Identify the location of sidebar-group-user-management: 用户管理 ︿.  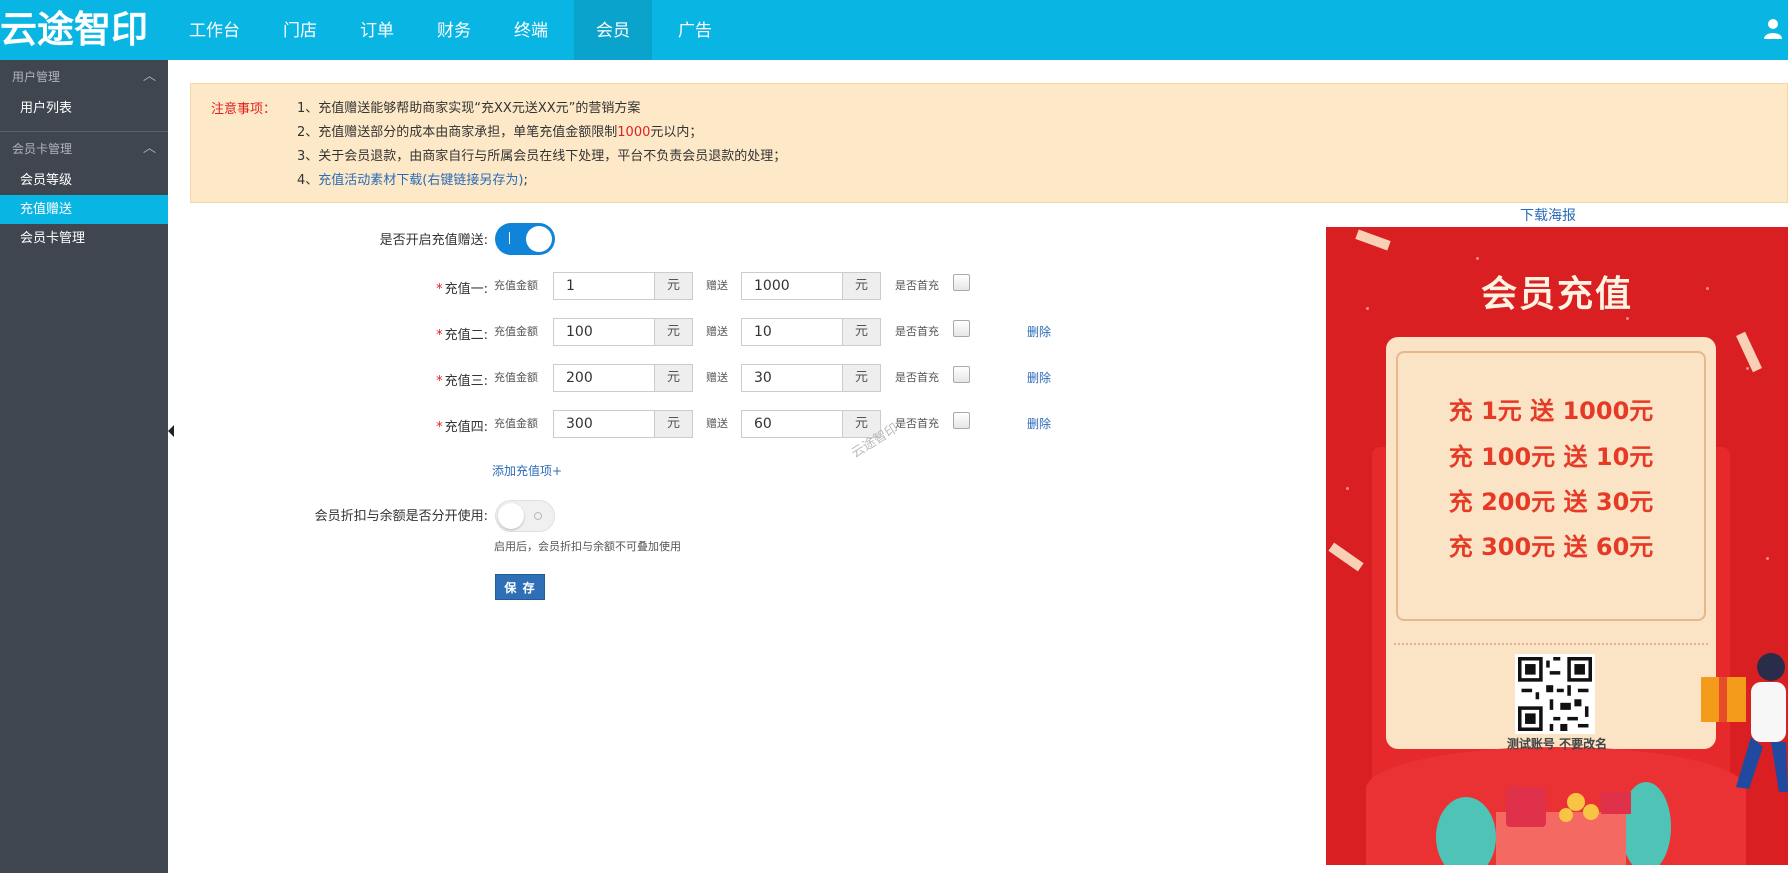
(84, 77).